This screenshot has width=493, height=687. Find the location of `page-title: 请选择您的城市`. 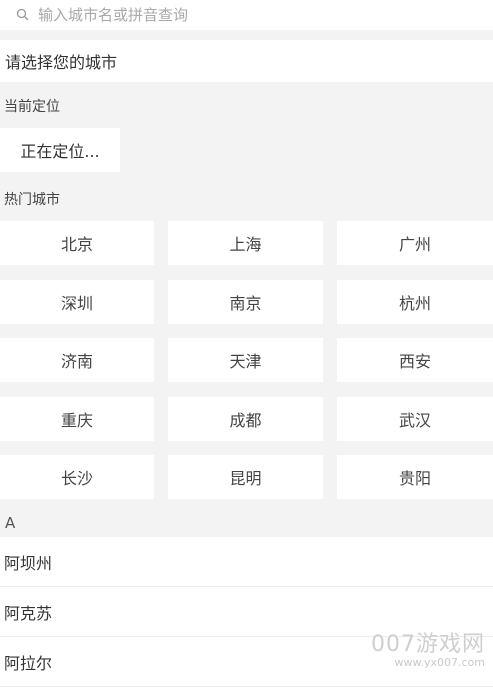

page-title: 请选择您的城市 is located at coordinates (61, 62).